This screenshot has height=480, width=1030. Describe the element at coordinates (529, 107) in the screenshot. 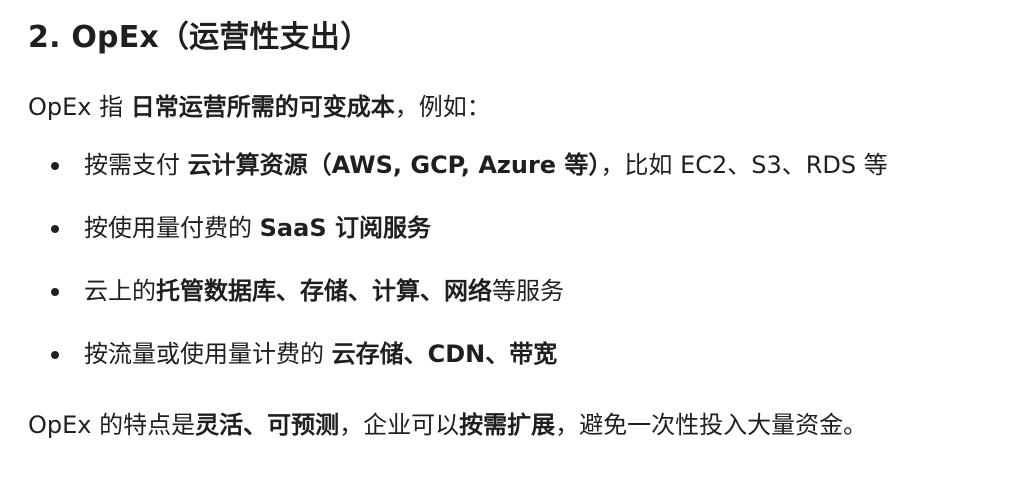

I see `intro-paragraph: OpEx 指 日常运营所需的可变成本，例如：` at that location.